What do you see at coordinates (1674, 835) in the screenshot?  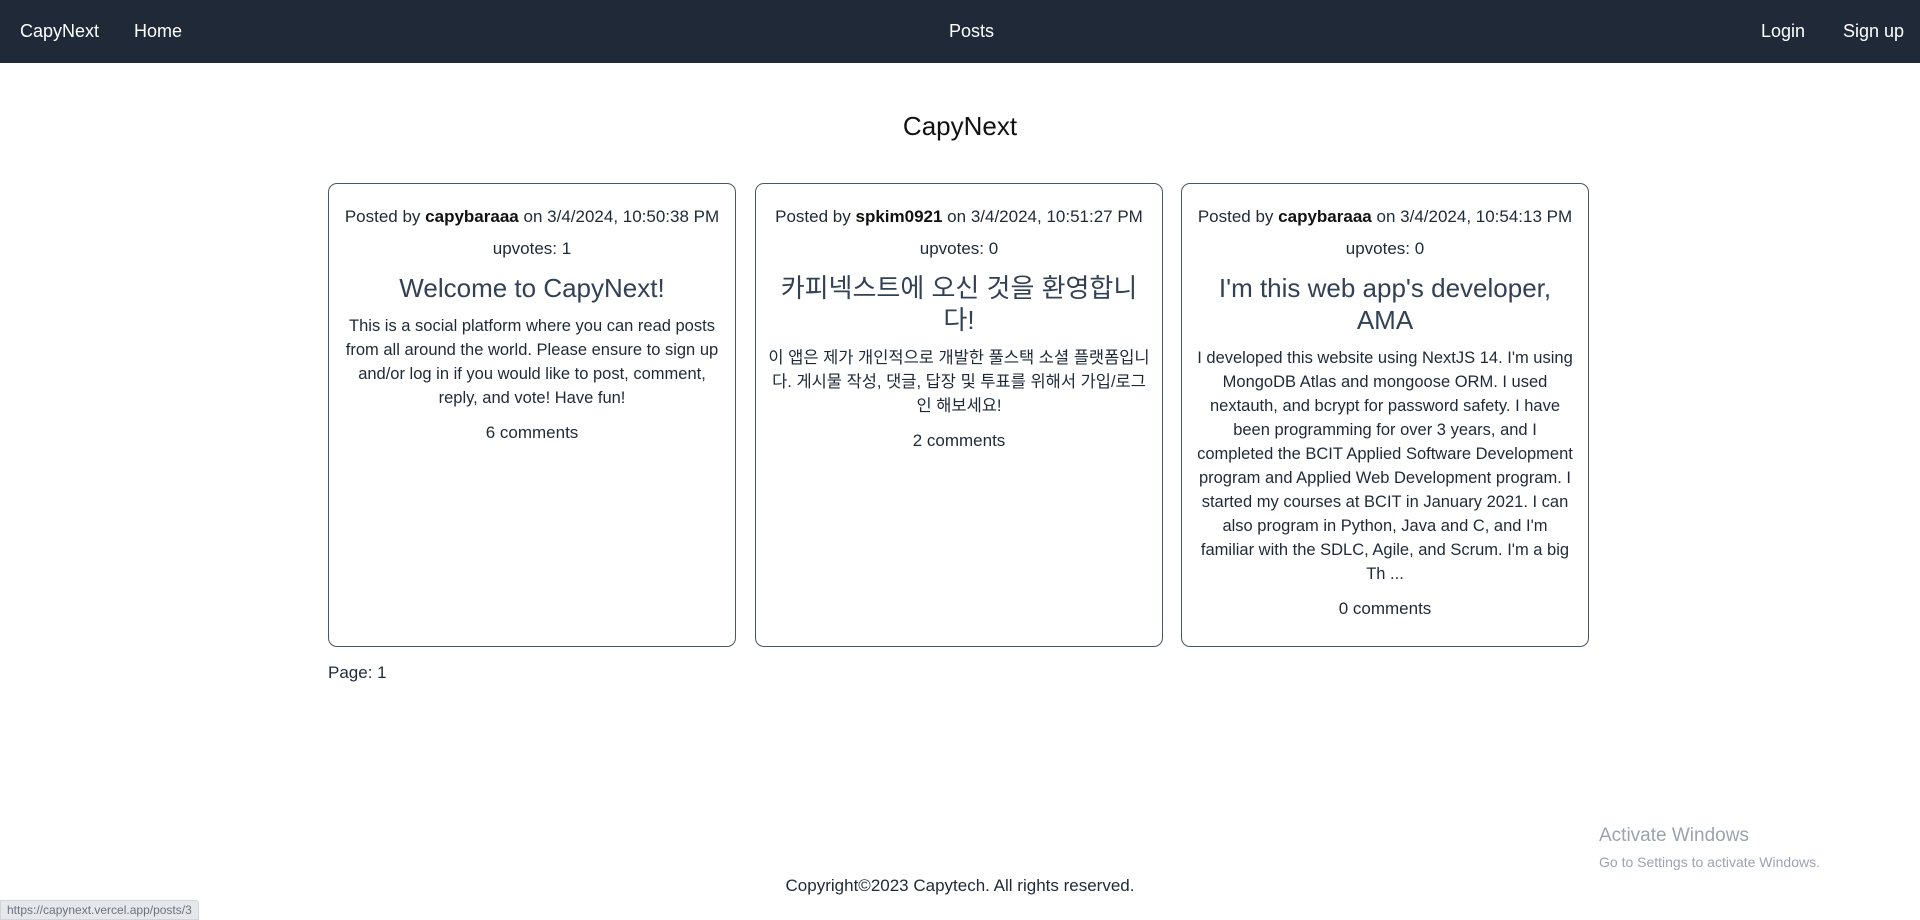 I see `watermark-title: Activate Windows` at bounding box center [1674, 835].